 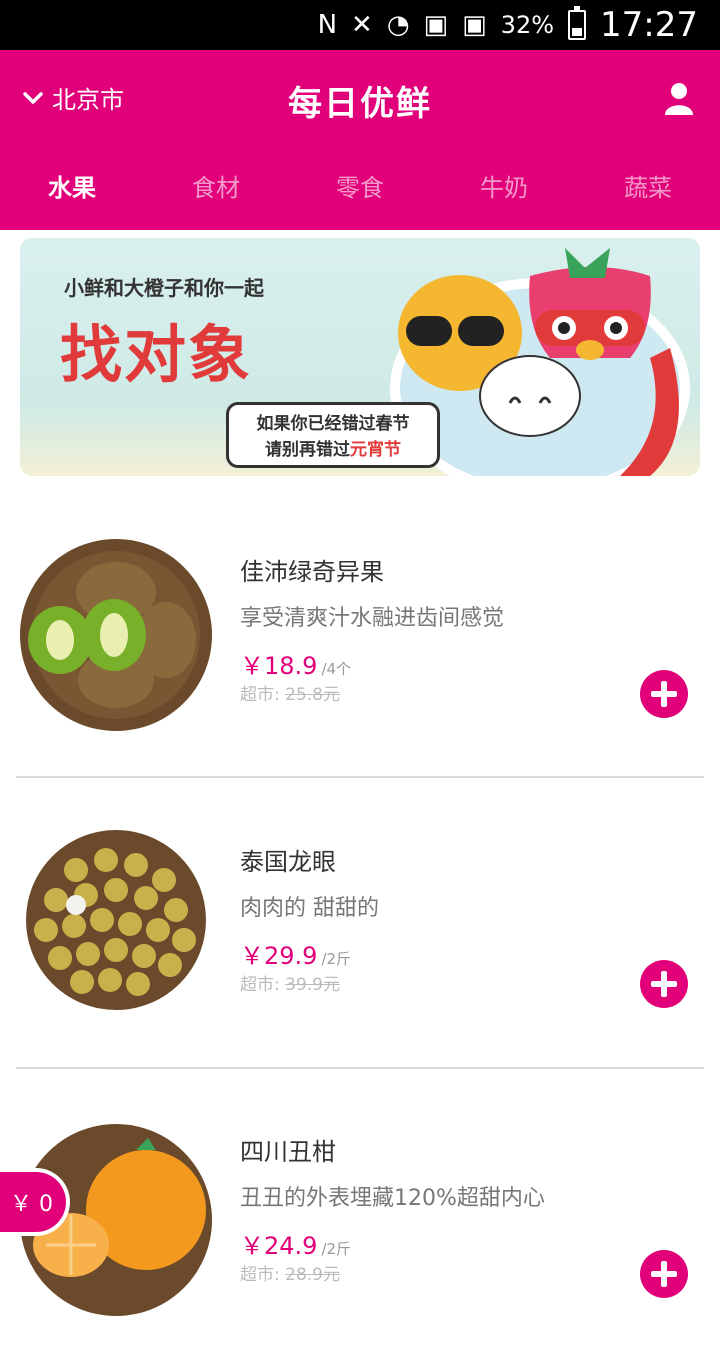 I want to click on cart-amount: ￥ 0, so click(x=31, y=1204).